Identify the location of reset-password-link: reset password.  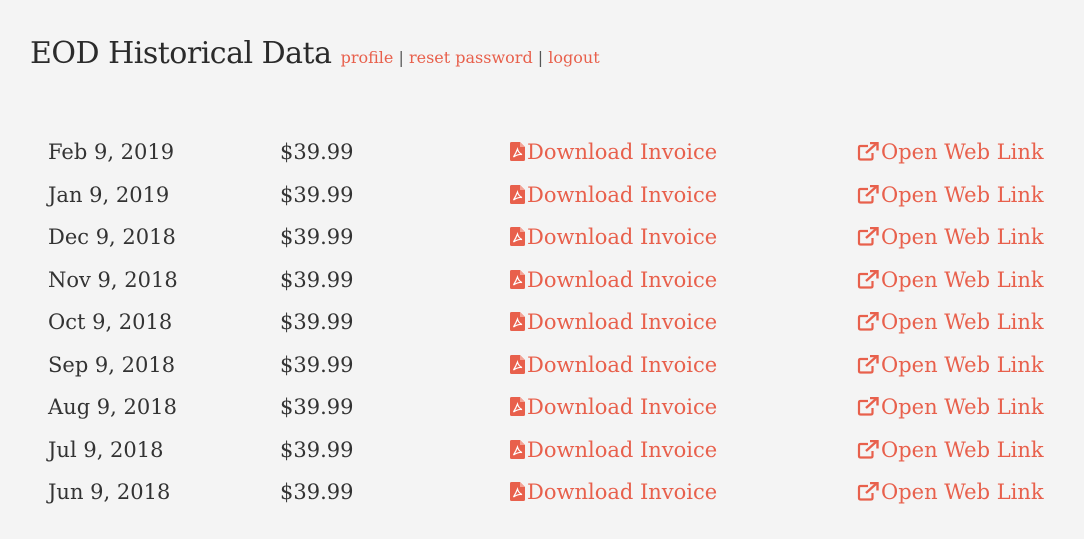
(471, 57).